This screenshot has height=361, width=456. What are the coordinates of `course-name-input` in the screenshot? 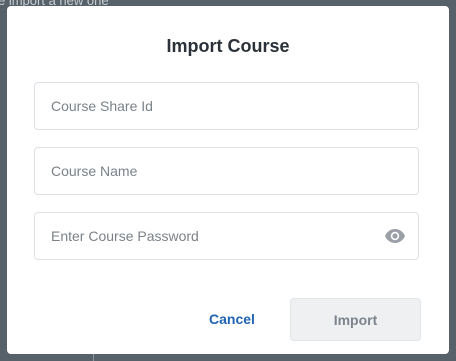 It's located at (216, 171).